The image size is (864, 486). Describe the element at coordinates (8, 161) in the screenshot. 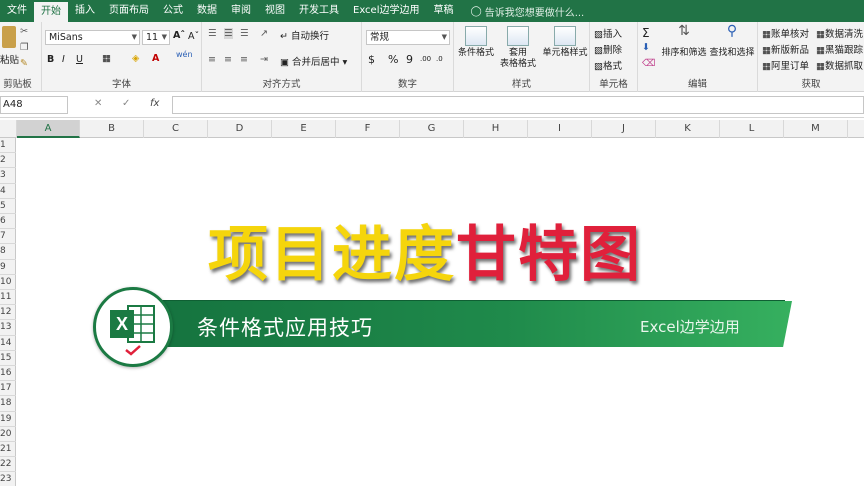

I see `row-header: 2` at that location.